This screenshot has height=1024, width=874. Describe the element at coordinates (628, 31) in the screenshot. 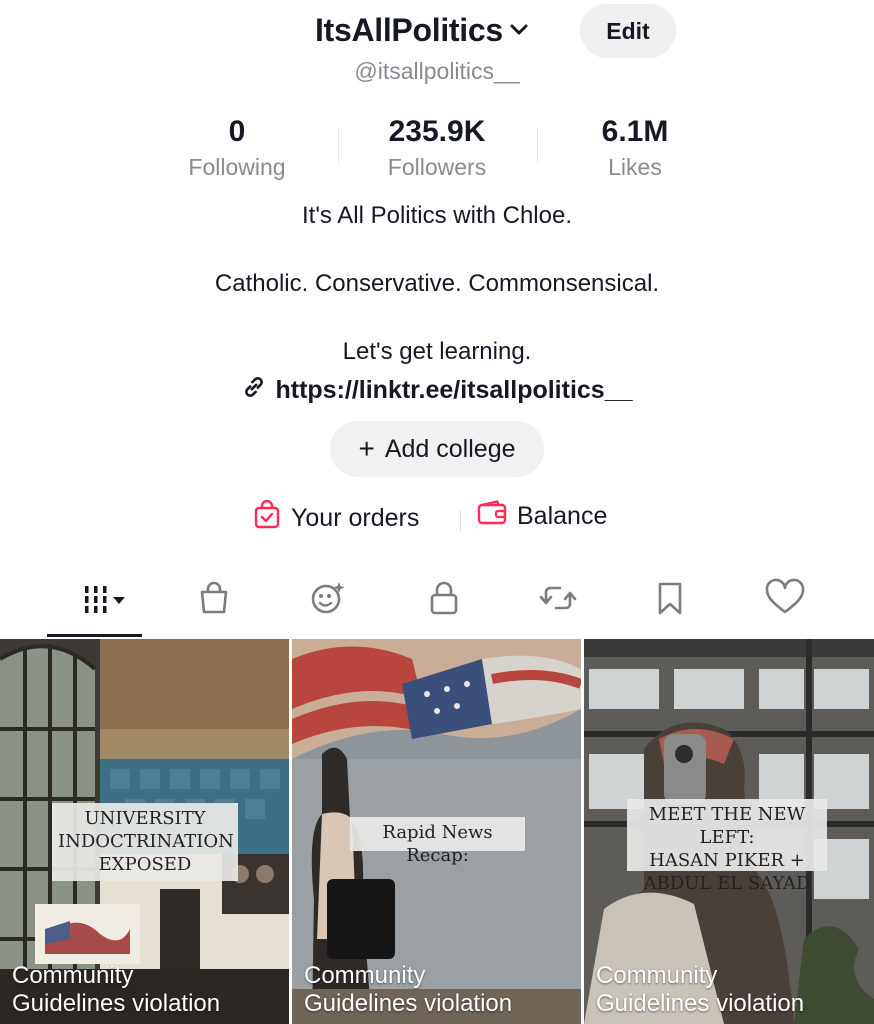

I see `edit-profile-button: Edit` at that location.